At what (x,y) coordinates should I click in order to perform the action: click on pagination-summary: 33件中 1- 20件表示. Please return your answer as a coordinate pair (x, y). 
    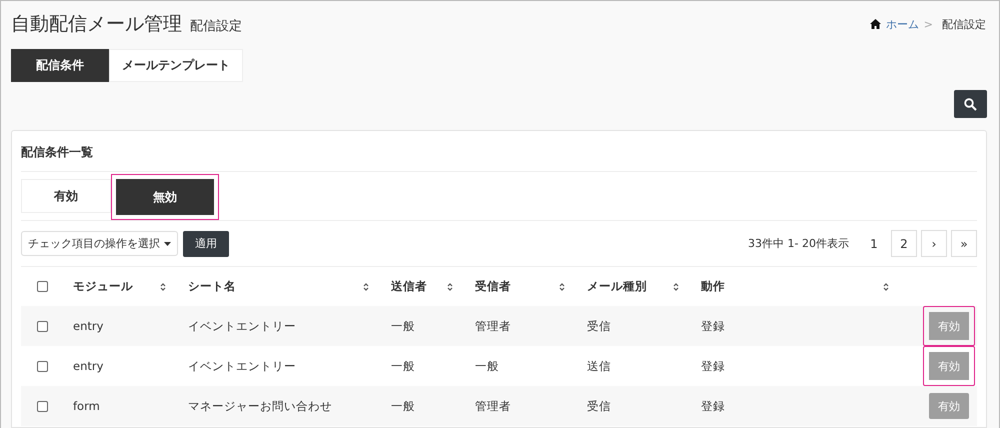
    Looking at the image, I should click on (798, 243).